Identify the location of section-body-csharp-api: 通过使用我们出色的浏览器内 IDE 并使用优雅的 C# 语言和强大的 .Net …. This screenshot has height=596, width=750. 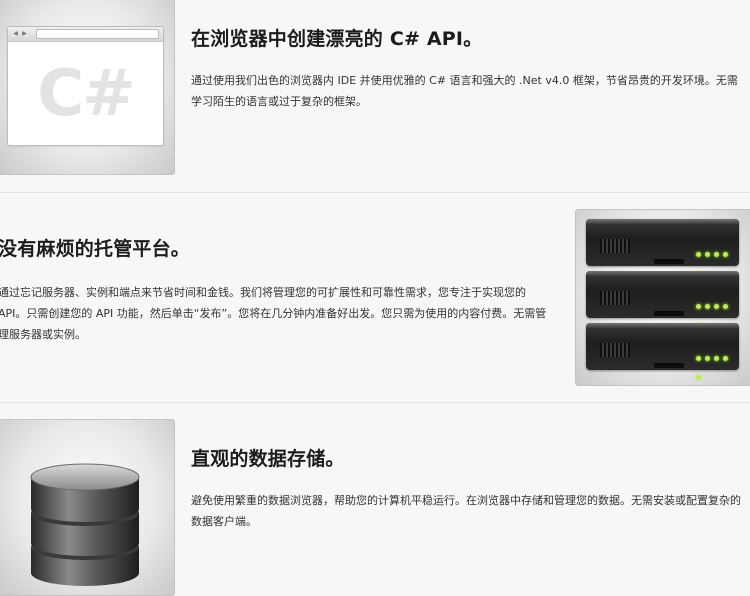
(464, 91).